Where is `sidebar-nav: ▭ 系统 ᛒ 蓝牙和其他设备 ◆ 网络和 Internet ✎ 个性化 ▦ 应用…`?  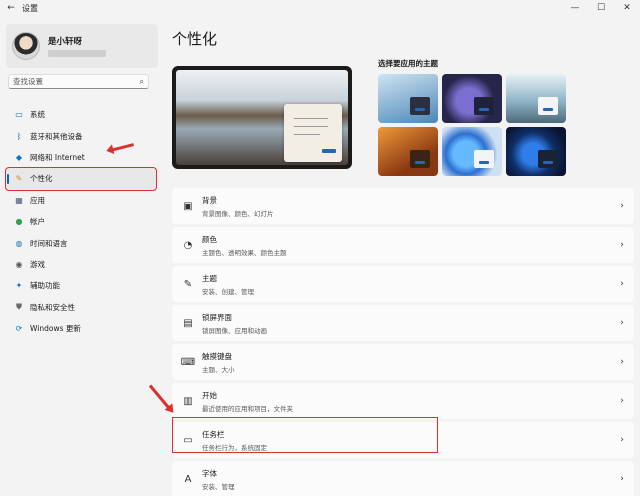 sidebar-nav: ▭ 系统 ᛒ 蓝牙和其他设备 ◆ 网络和 Internet ✎ 个性化 ▦ 应用… is located at coordinates (81, 221).